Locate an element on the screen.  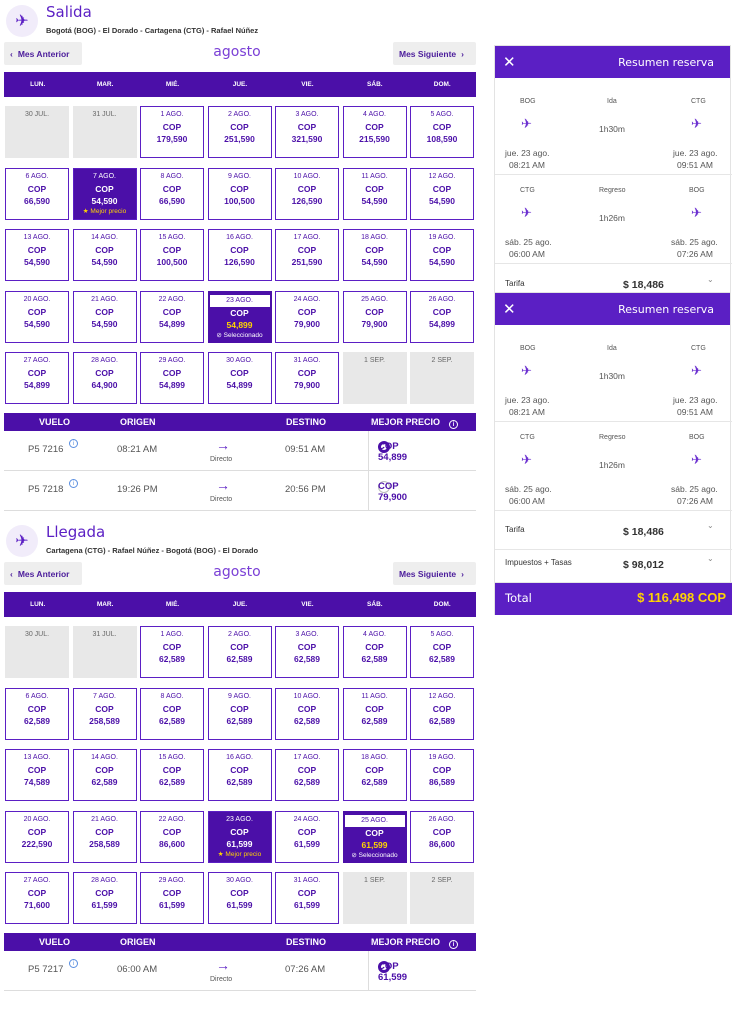
day-price: 222,590 is located at coordinates (37, 843).